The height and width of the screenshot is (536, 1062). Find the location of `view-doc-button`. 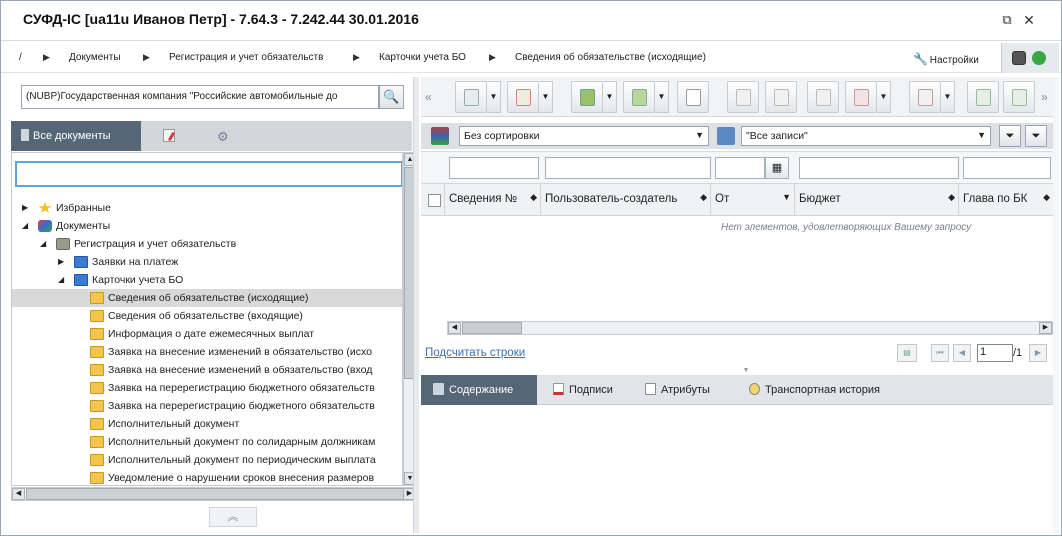

view-doc-button is located at coordinates (781, 97).